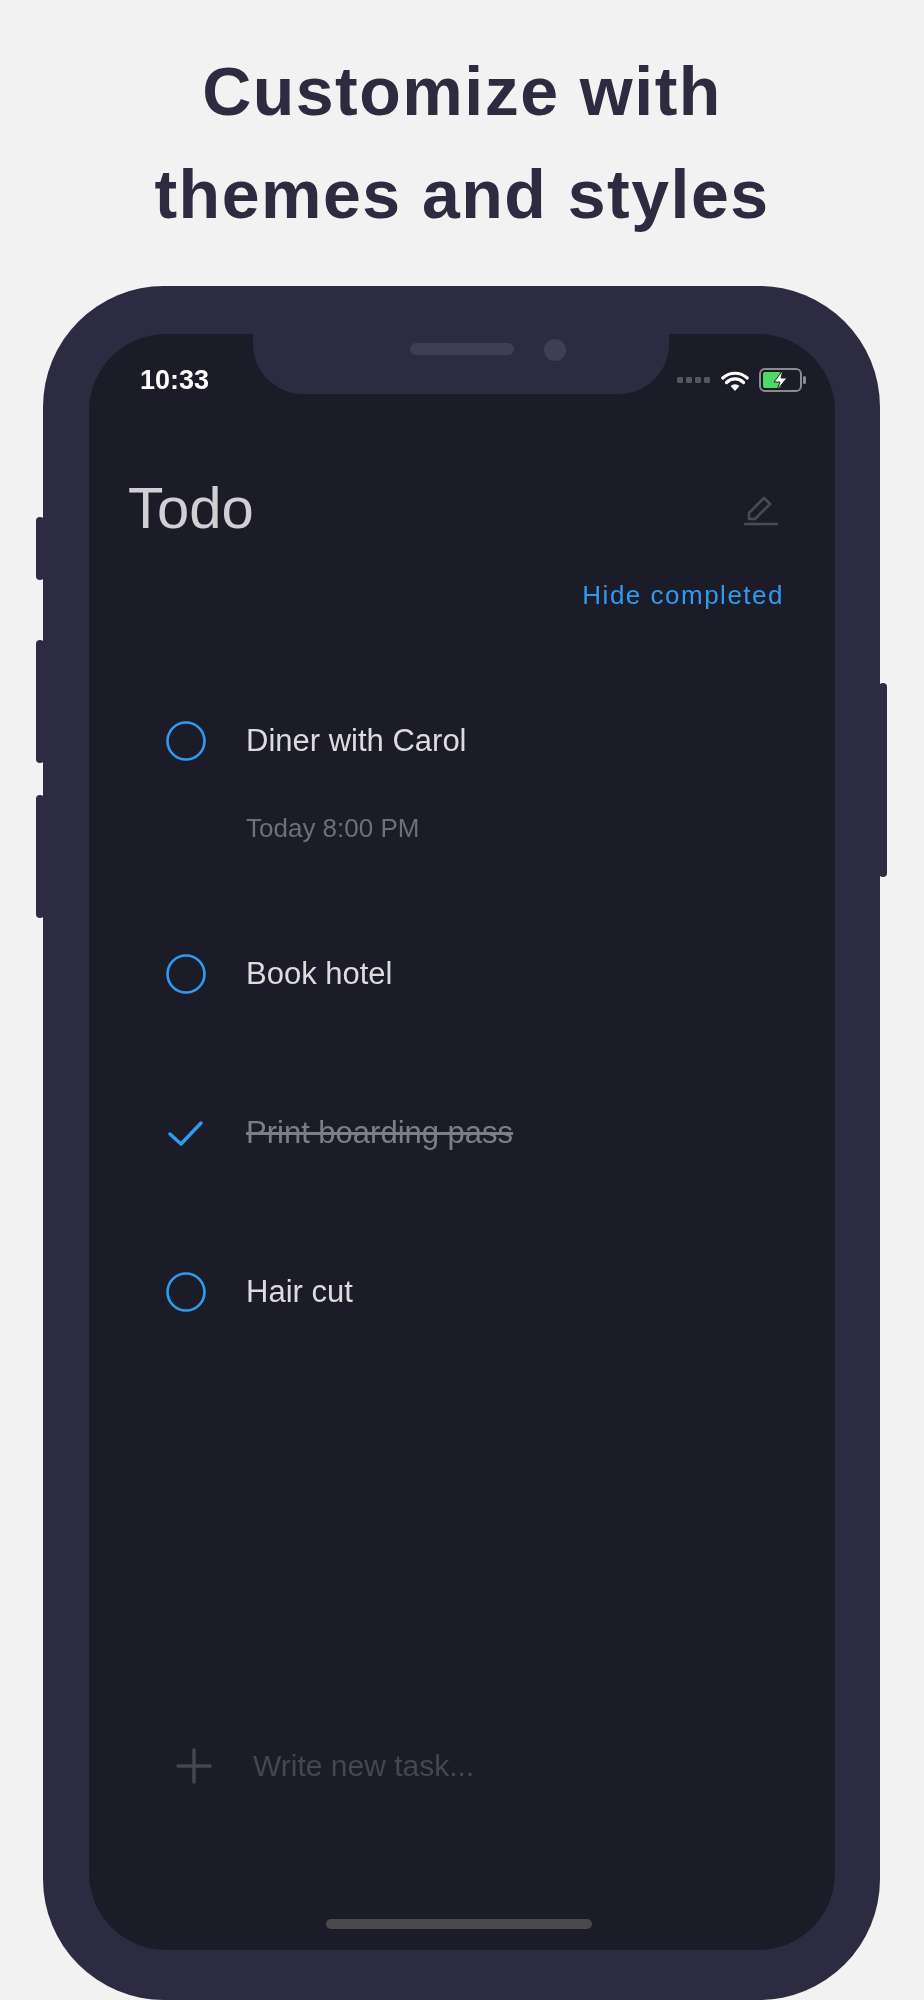 The width and height of the screenshot is (924, 2000). What do you see at coordinates (356, 741) in the screenshot?
I see `task-title: Diner with Carol` at bounding box center [356, 741].